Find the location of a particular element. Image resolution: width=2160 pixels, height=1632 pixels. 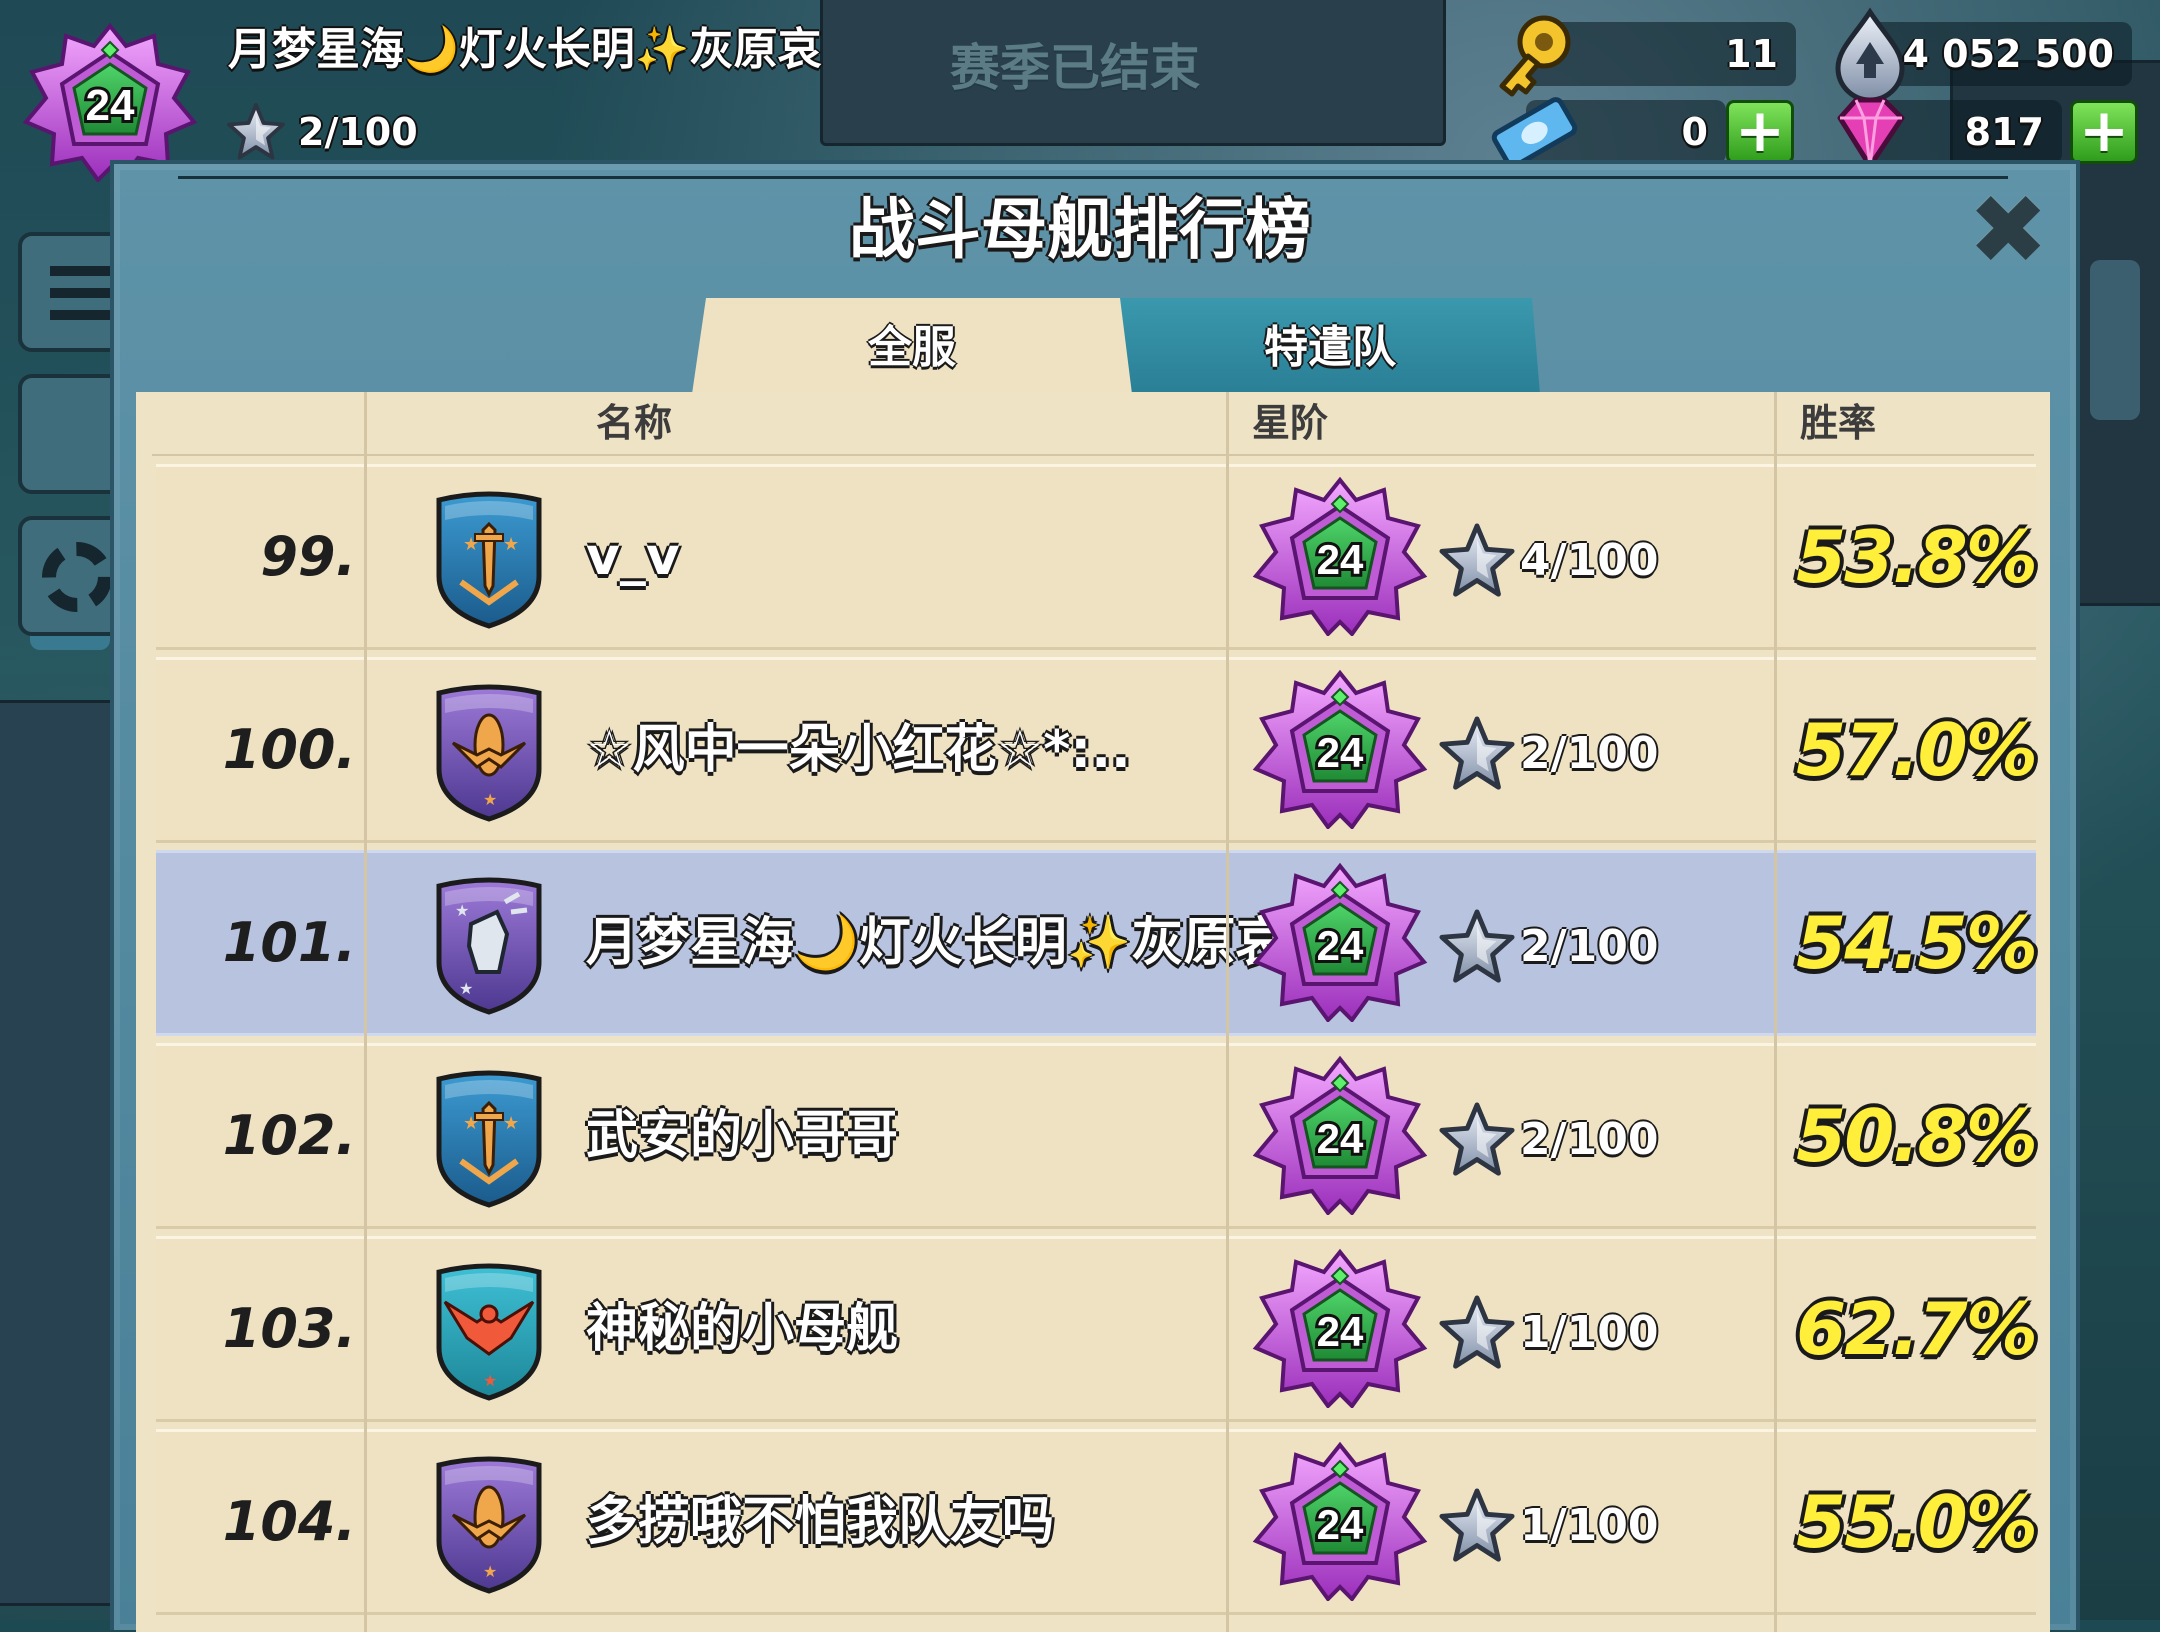

row-player-name: 月梦星海🌙灯火长明✨灰原哀 is located at coordinates (937, 943).